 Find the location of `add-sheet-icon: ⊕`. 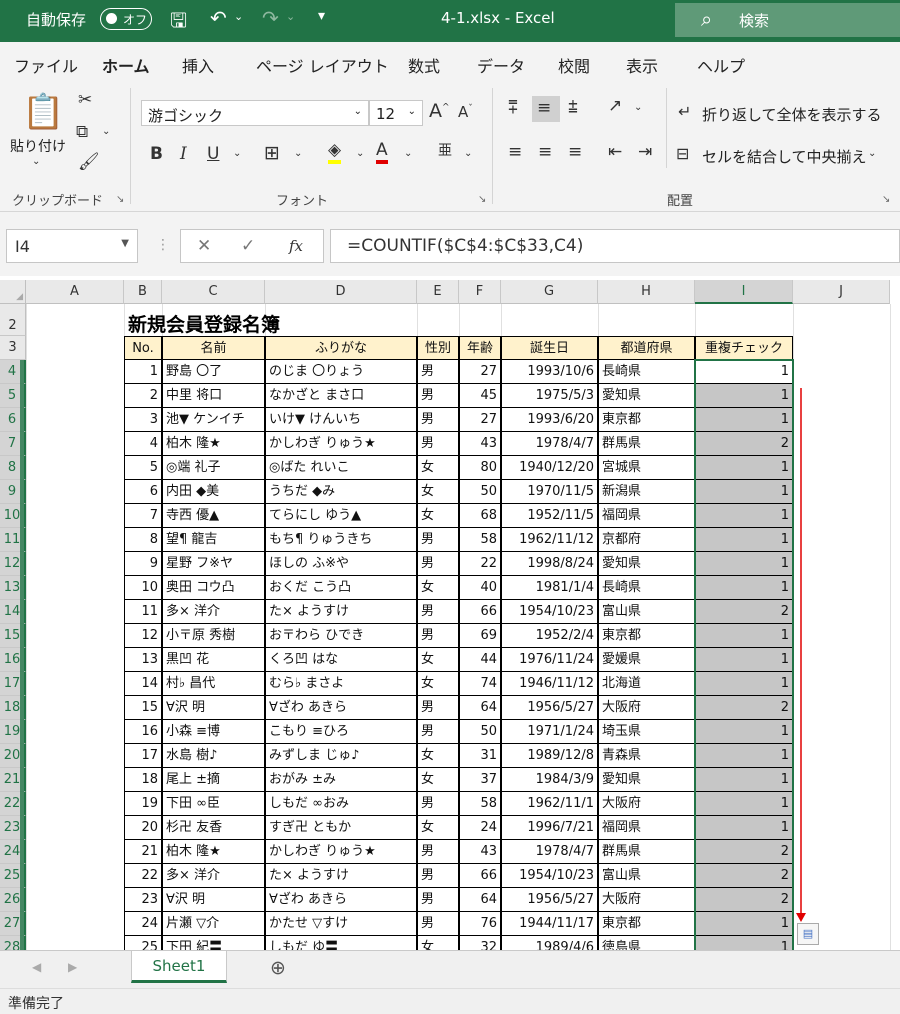

add-sheet-icon: ⊕ is located at coordinates (278, 968).